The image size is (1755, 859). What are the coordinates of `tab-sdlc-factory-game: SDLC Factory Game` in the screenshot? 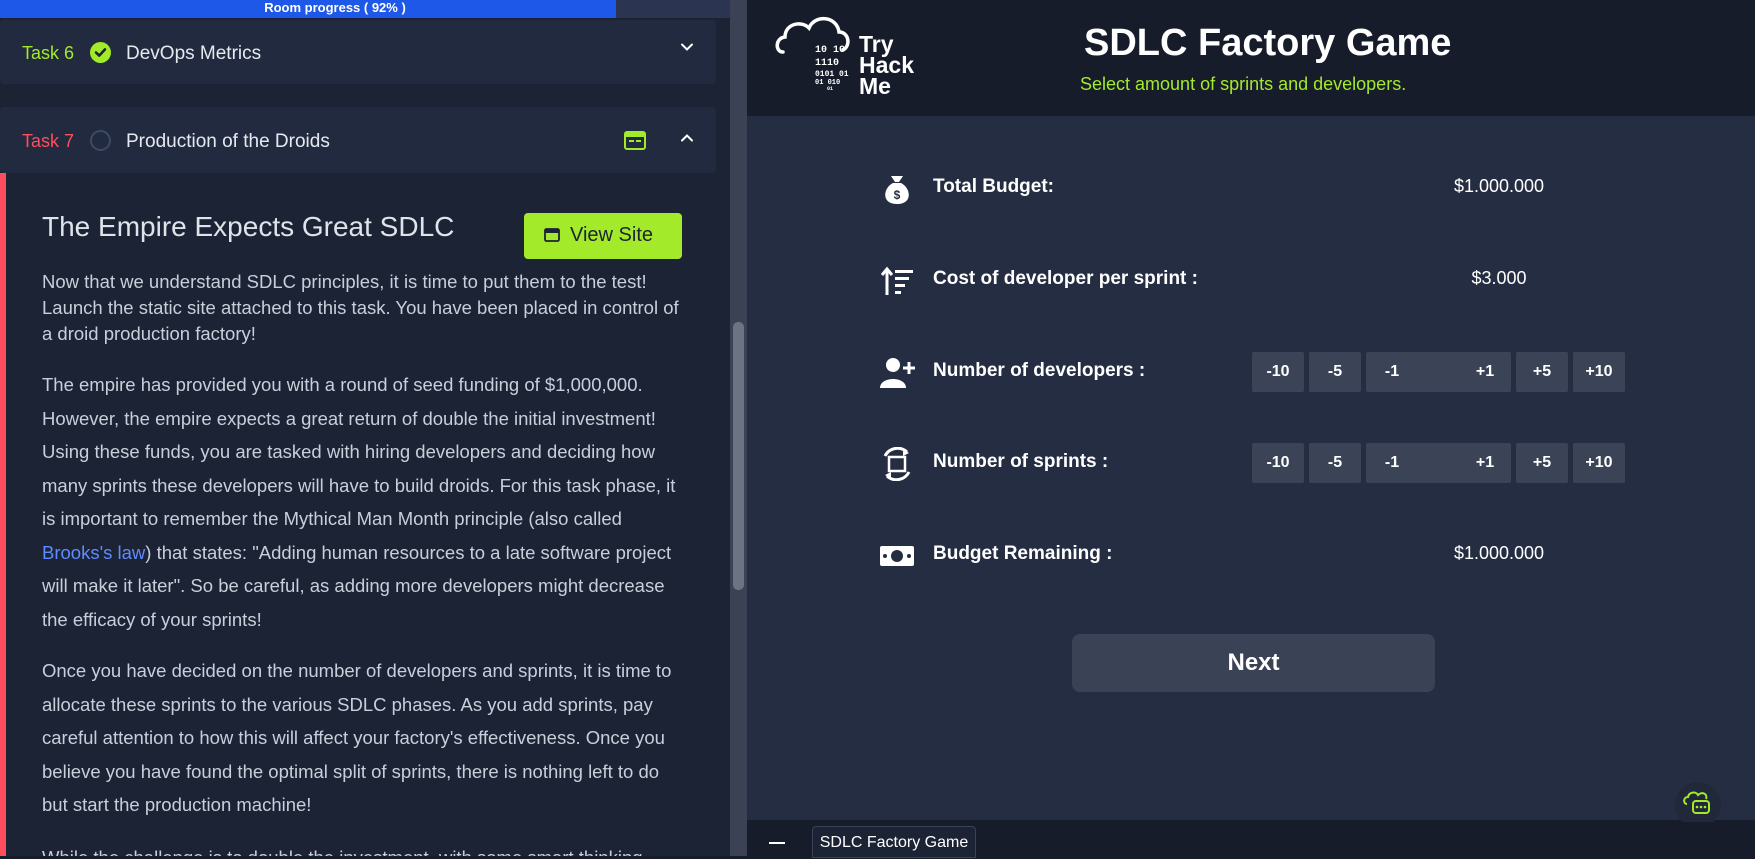 It's located at (894, 842).